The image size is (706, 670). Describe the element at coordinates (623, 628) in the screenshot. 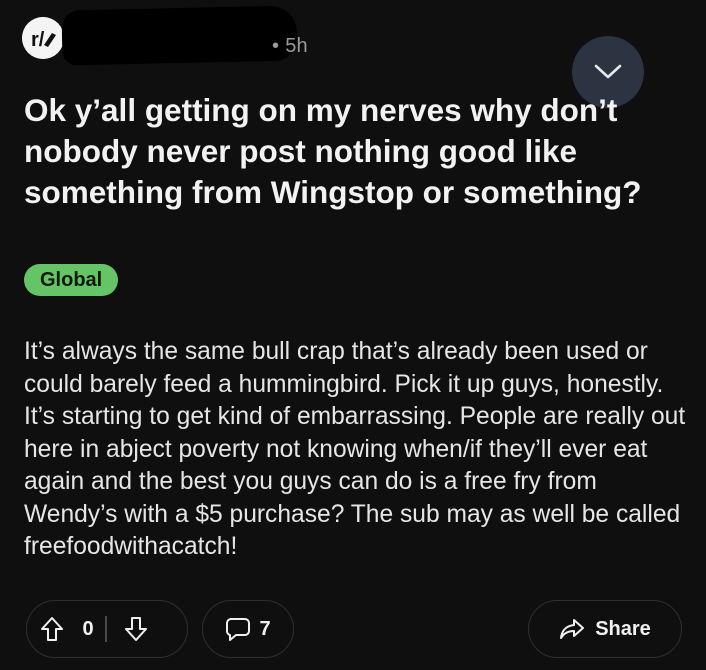

I see `share-label: Share` at that location.